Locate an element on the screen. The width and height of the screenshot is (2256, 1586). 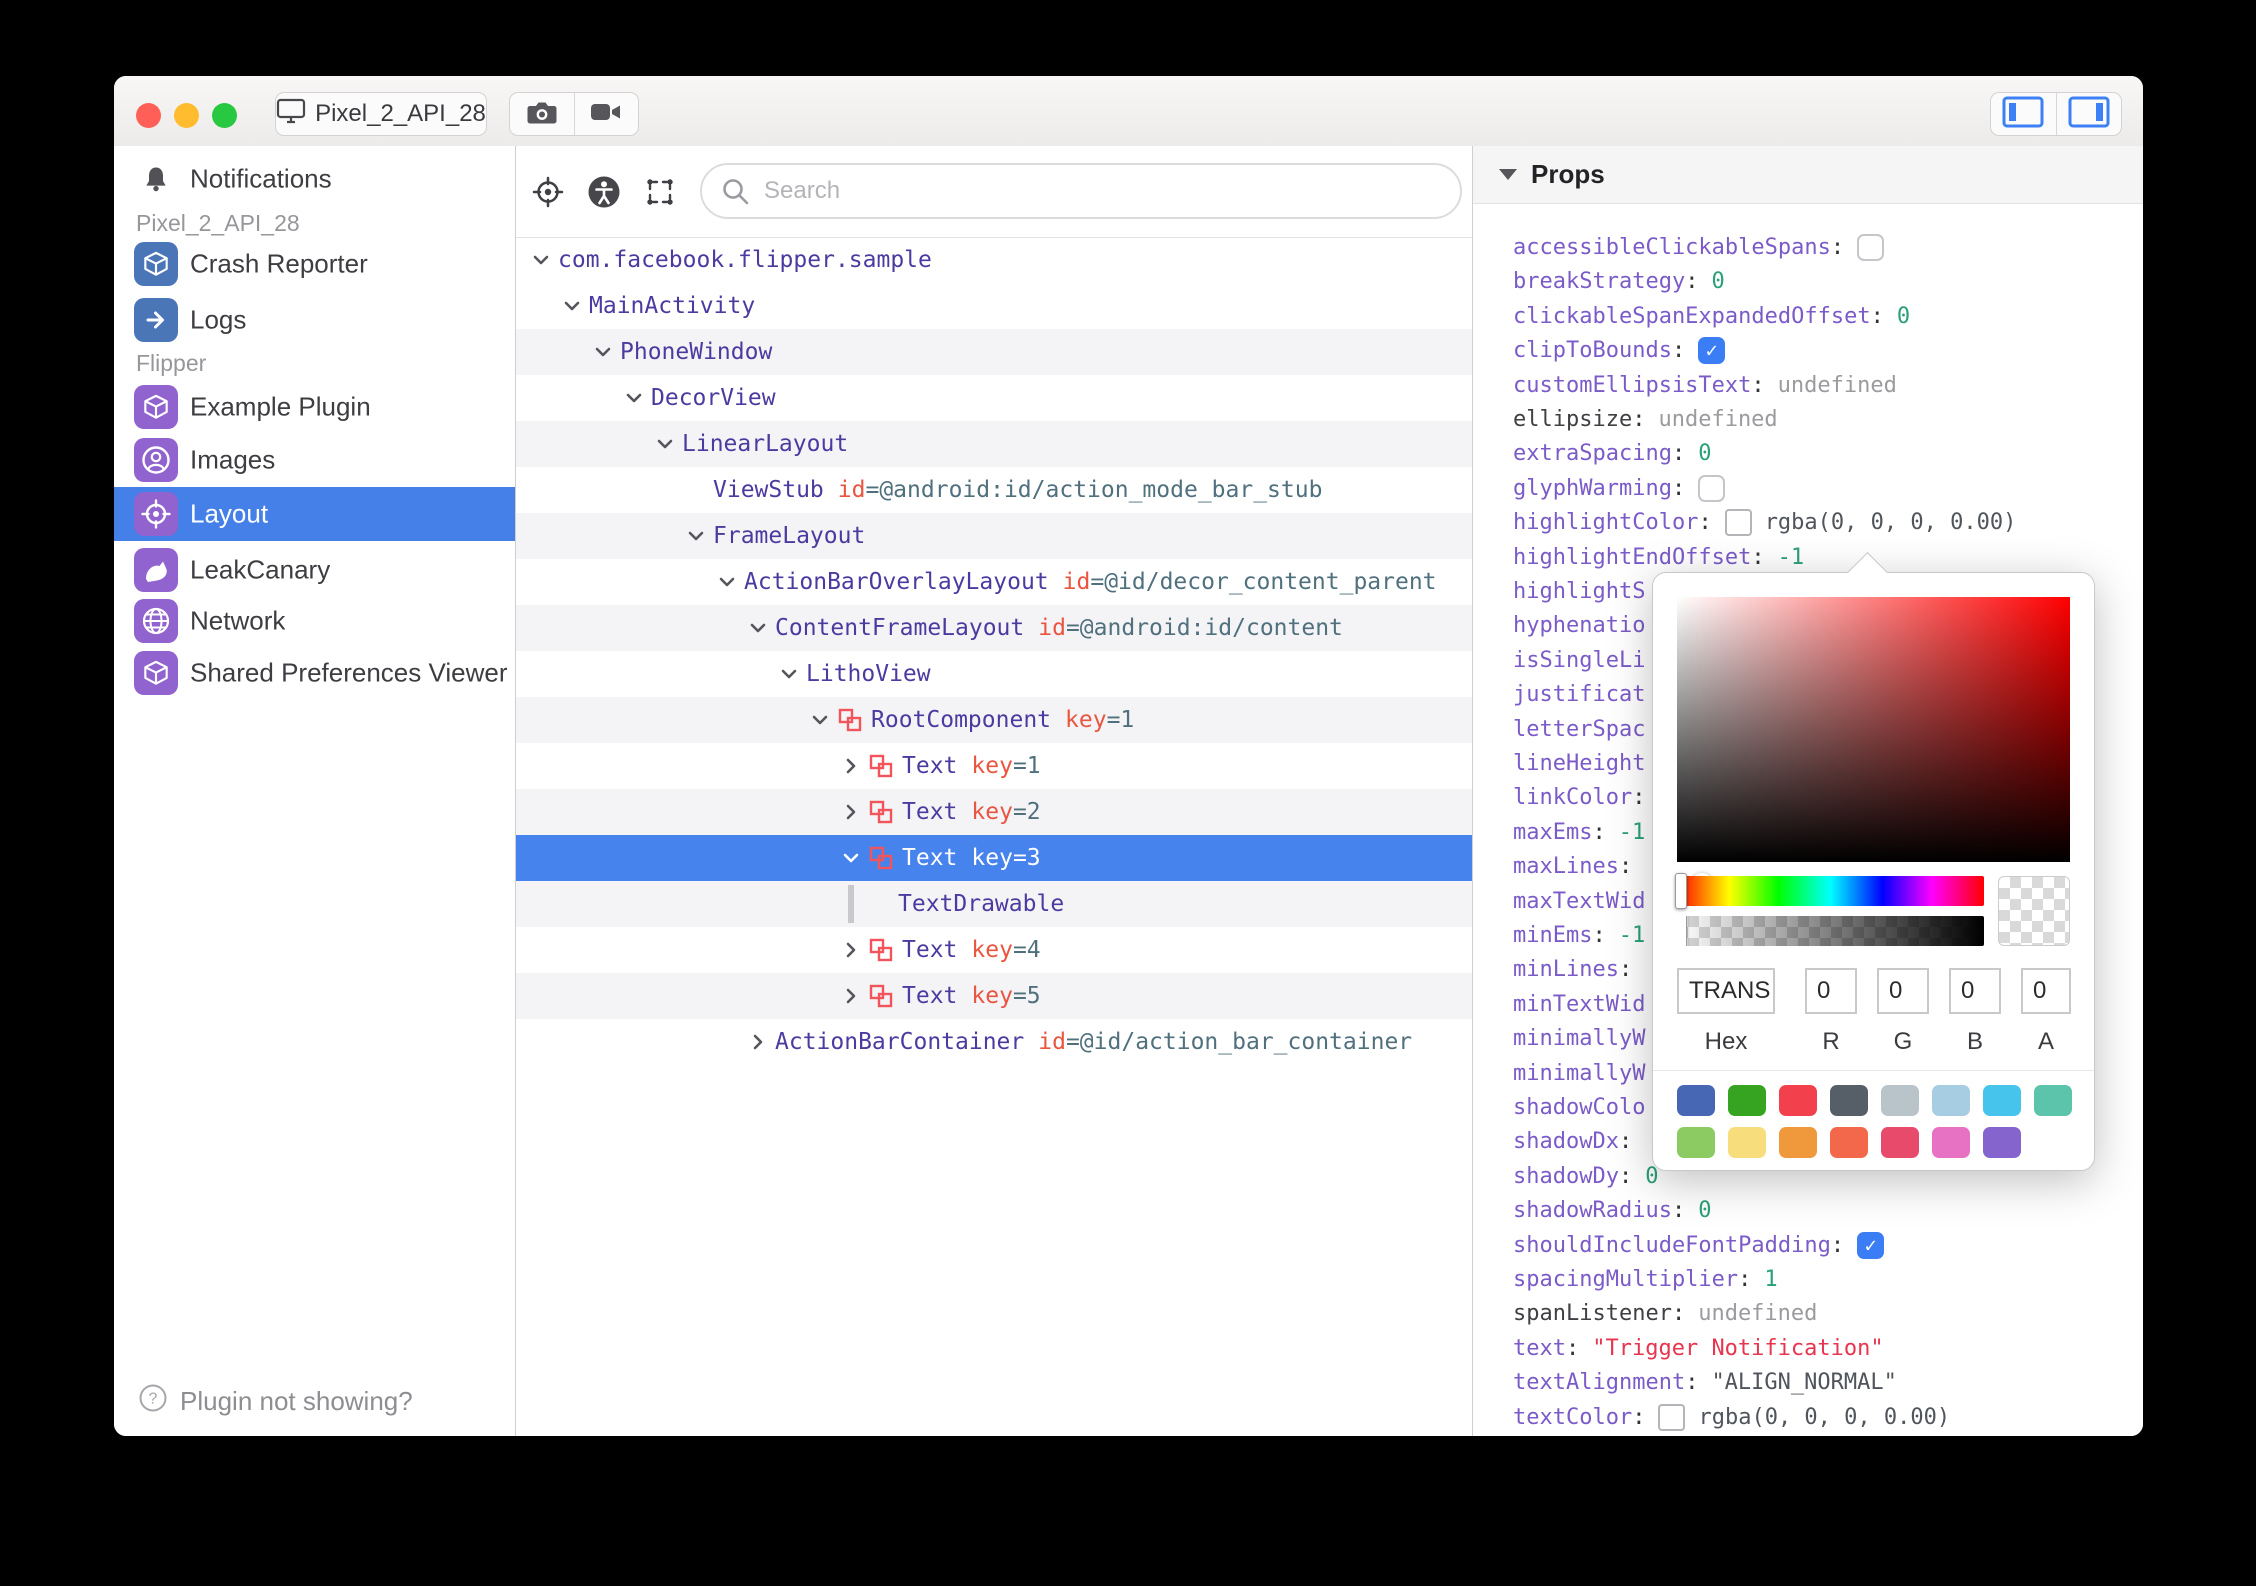
record-video-button is located at coordinates (607, 114).